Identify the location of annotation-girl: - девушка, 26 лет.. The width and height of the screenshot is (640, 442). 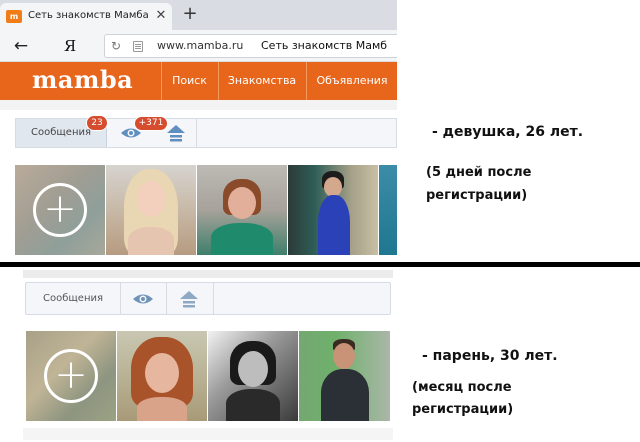
(508, 132).